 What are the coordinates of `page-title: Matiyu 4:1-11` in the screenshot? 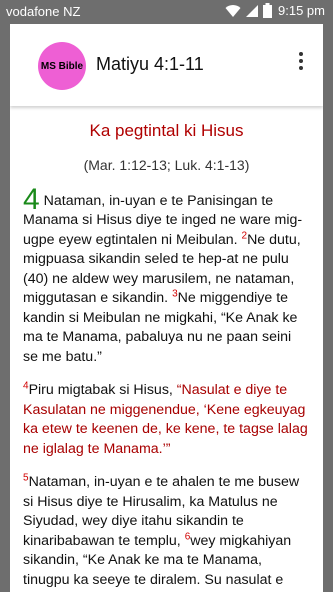 It's located at (150, 64).